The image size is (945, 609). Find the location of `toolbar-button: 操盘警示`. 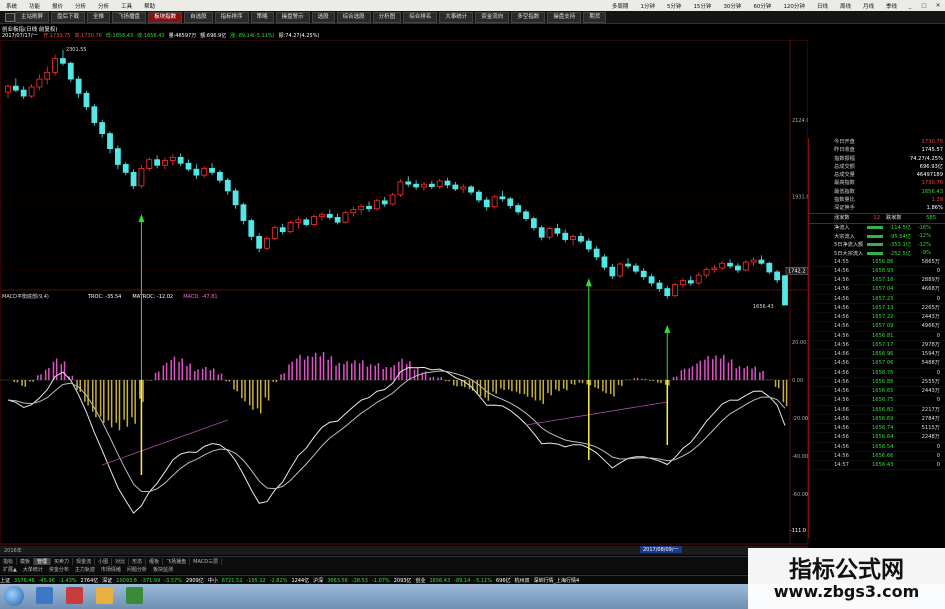

toolbar-button: 操盘警示 is located at coordinates (292, 17).